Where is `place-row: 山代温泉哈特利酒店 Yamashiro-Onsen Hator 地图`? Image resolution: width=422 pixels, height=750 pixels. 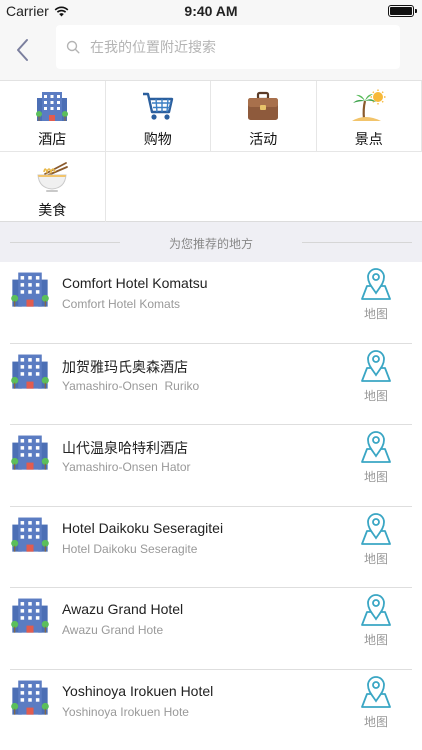
place-row: 山代温泉哈特利酒店 Yamashiro-Onsen Hator 地图 is located at coordinates (211, 466).